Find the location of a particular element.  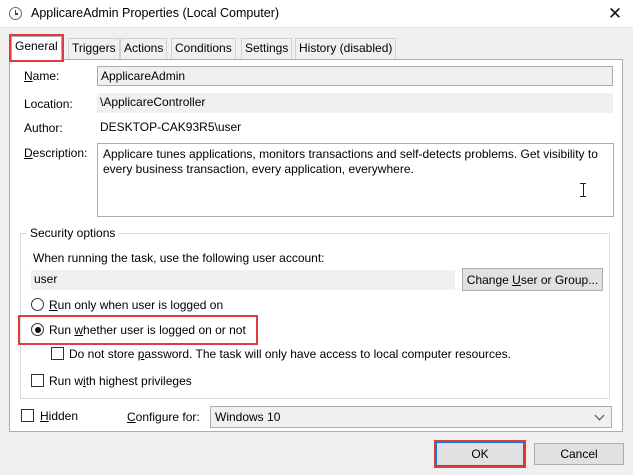

location-value: \ApplicareController is located at coordinates (355, 103).